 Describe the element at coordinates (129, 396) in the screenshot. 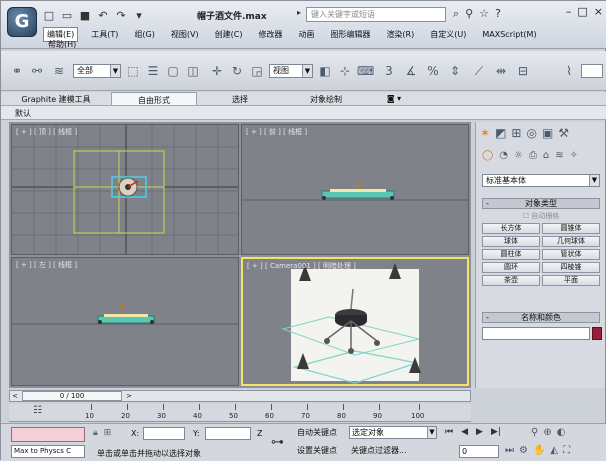

I see `chevron-right-icon: >` at that location.